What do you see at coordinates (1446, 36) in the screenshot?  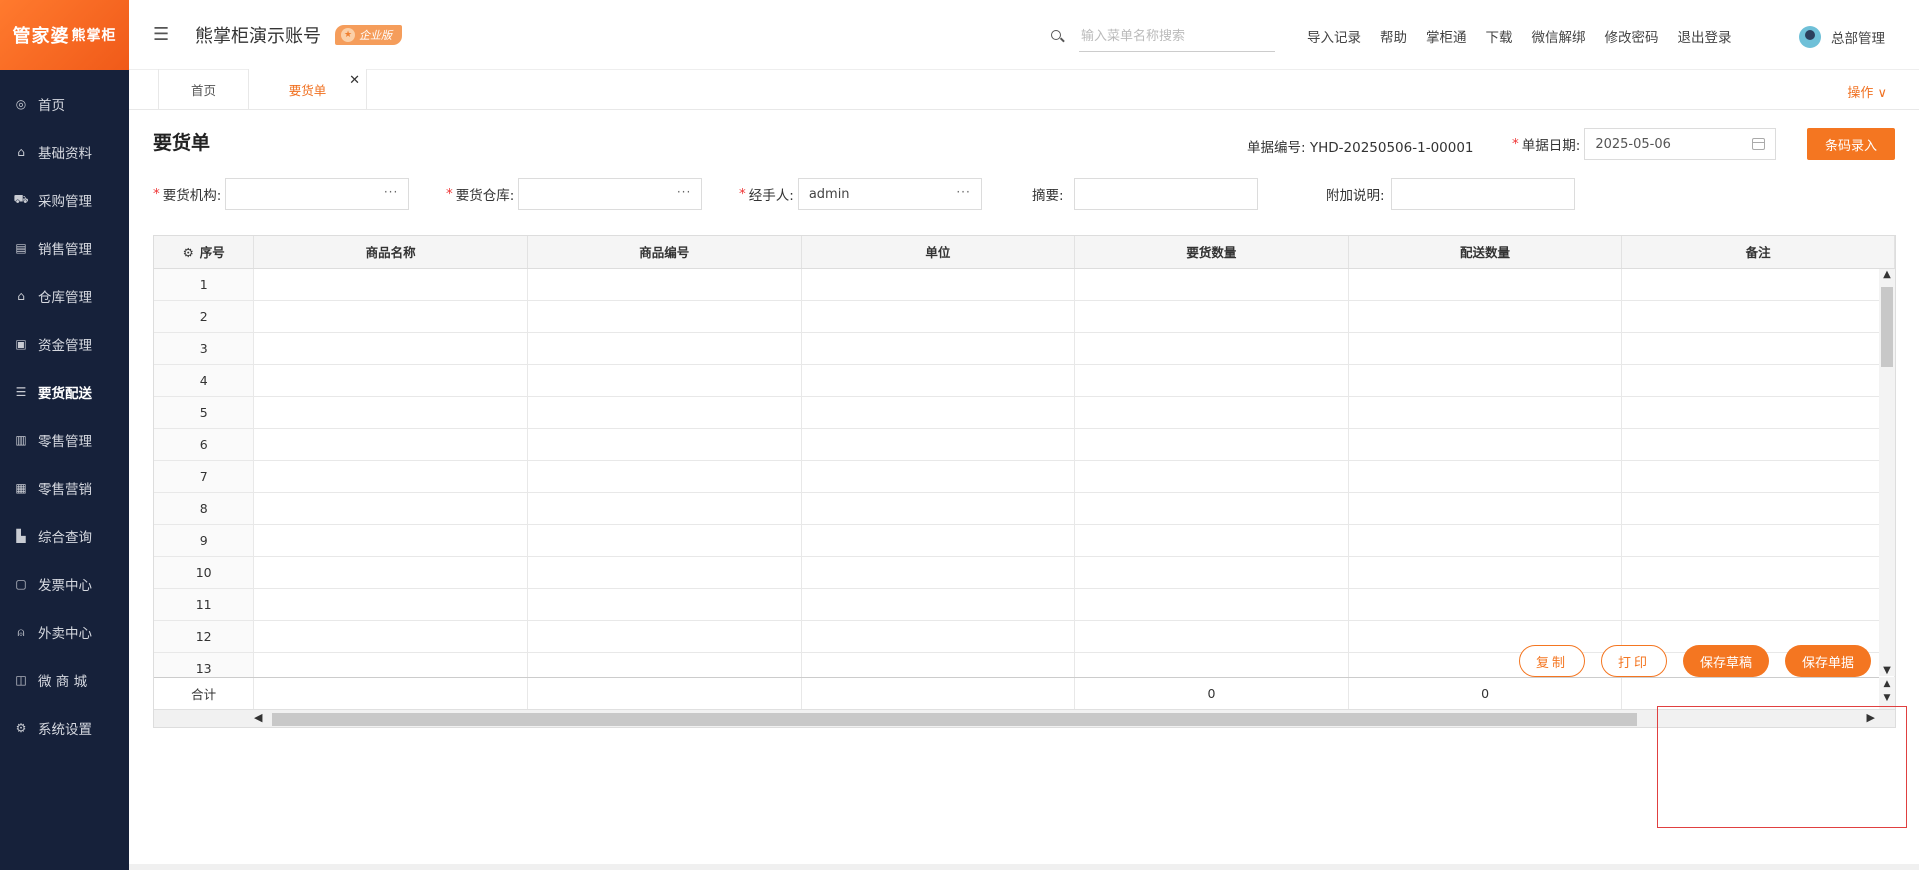 I see `link-zhanggui-tong: 掌柜通` at bounding box center [1446, 36].